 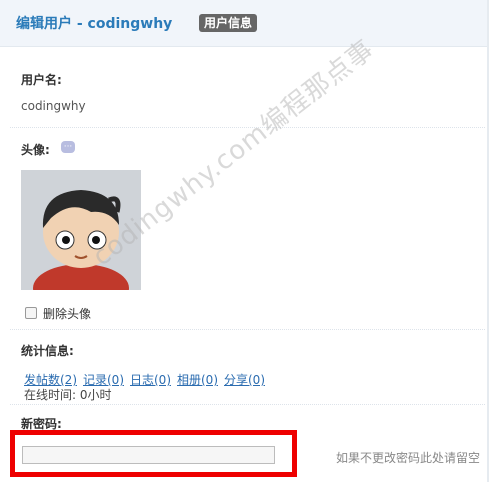 I want to click on records-link: 记录(0), so click(x=103, y=380).